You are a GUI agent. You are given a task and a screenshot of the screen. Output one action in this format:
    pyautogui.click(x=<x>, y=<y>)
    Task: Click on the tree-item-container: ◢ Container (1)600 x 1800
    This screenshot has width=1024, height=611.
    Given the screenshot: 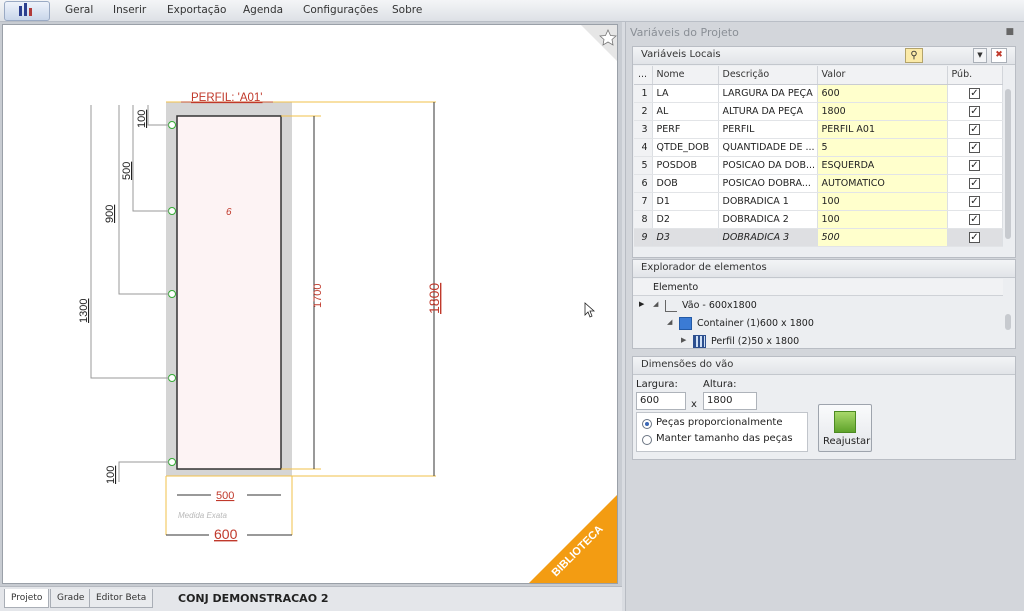 What is the action you would take?
    pyautogui.click(x=820, y=325)
    